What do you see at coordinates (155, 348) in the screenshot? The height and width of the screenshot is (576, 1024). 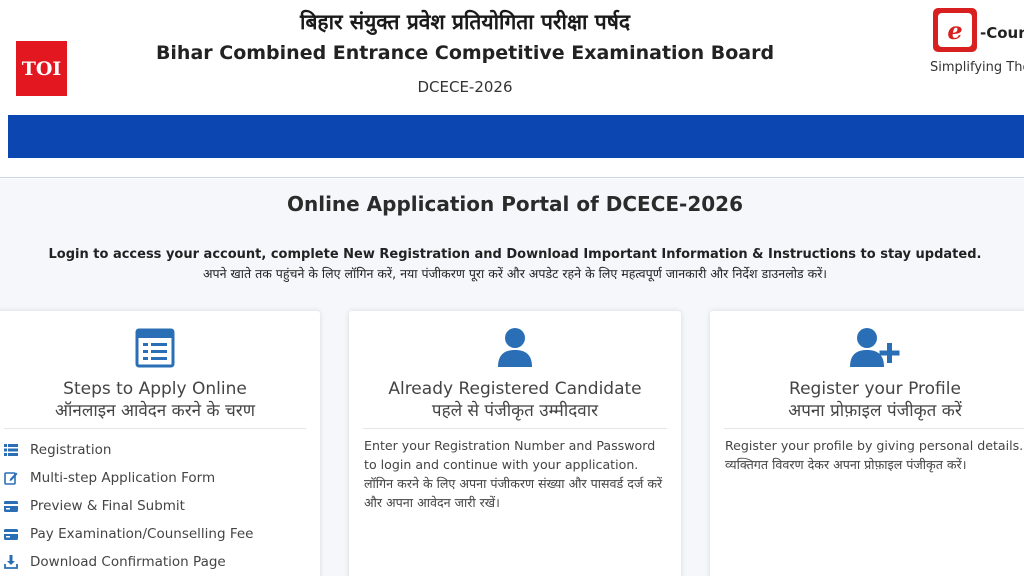 I see `form-icon` at bounding box center [155, 348].